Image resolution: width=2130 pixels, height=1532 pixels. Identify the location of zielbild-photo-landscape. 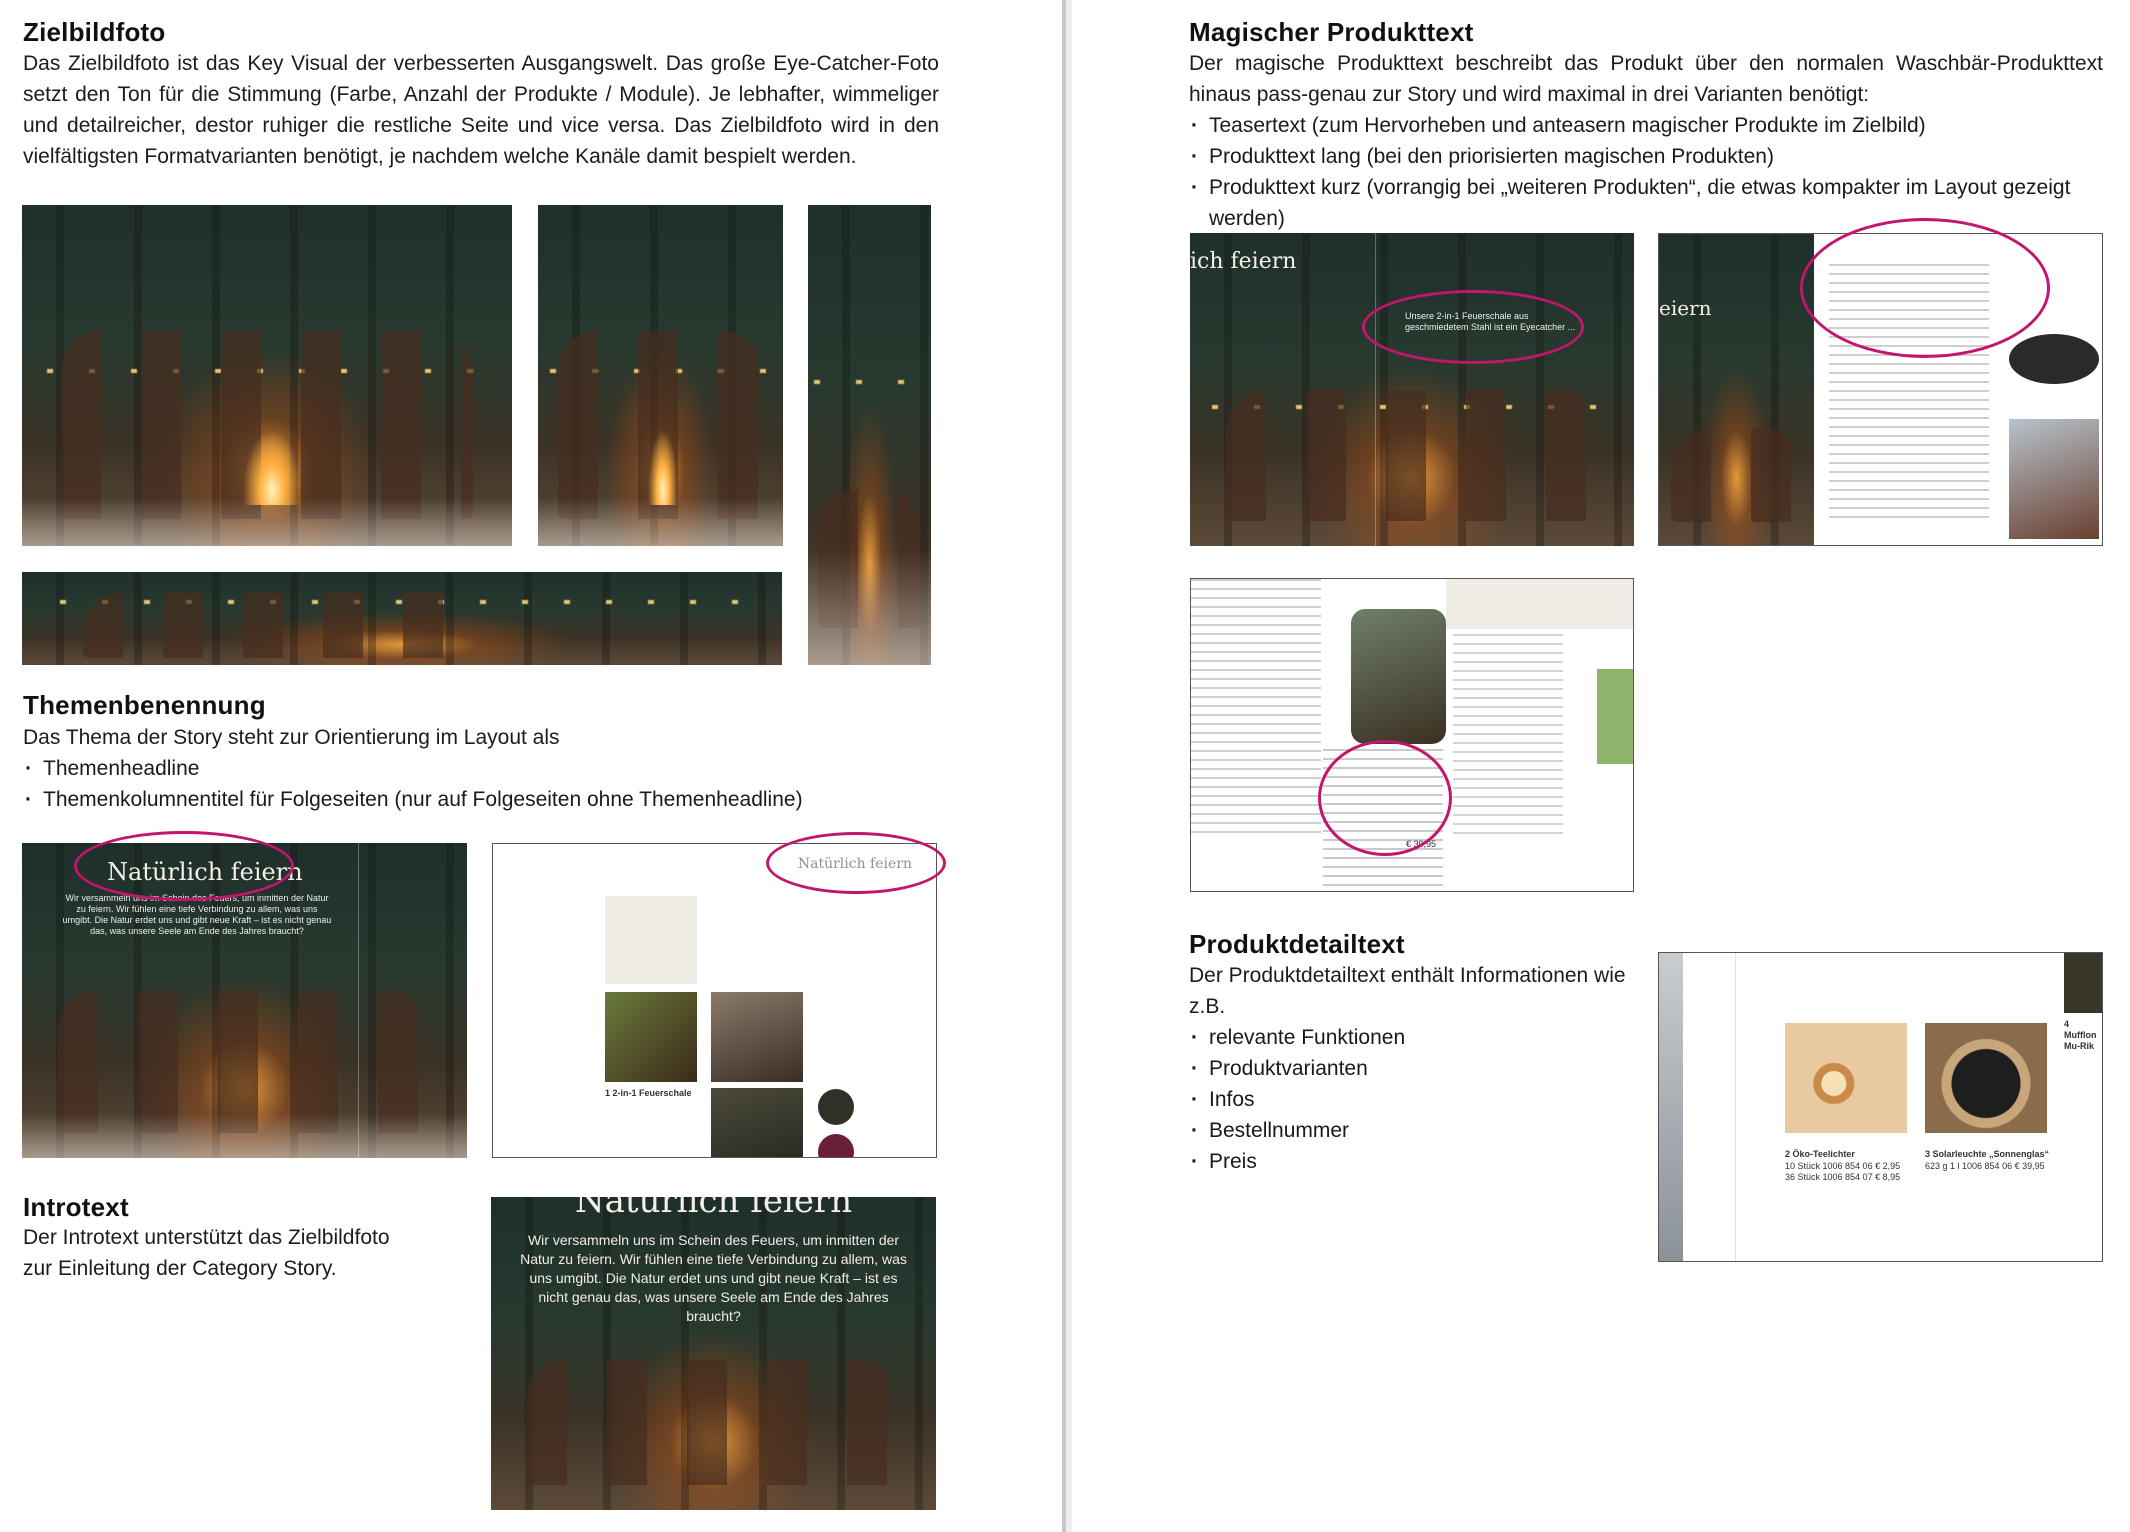
(267, 375).